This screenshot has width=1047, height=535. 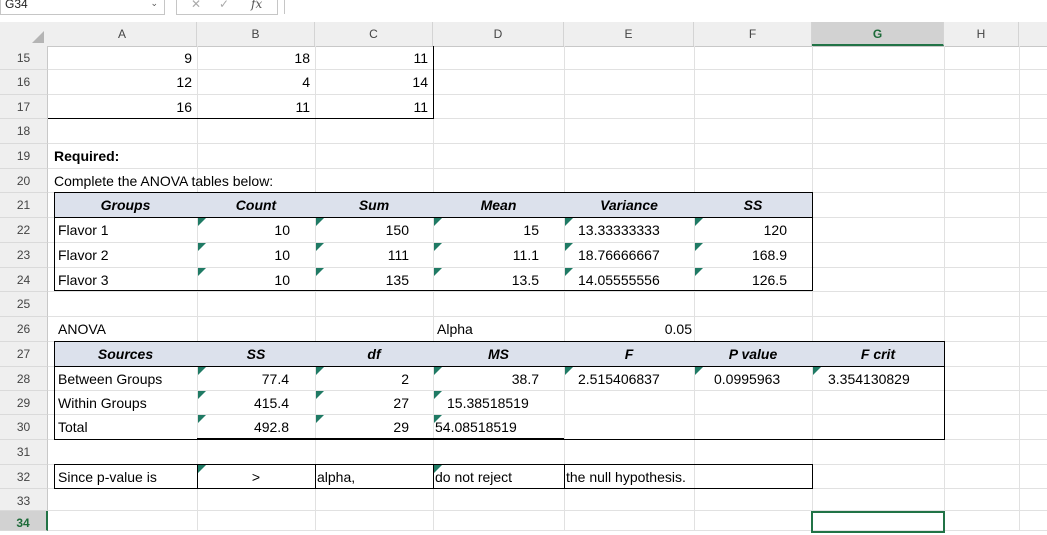 I want to click on cell-b15: 18, so click(x=256, y=58).